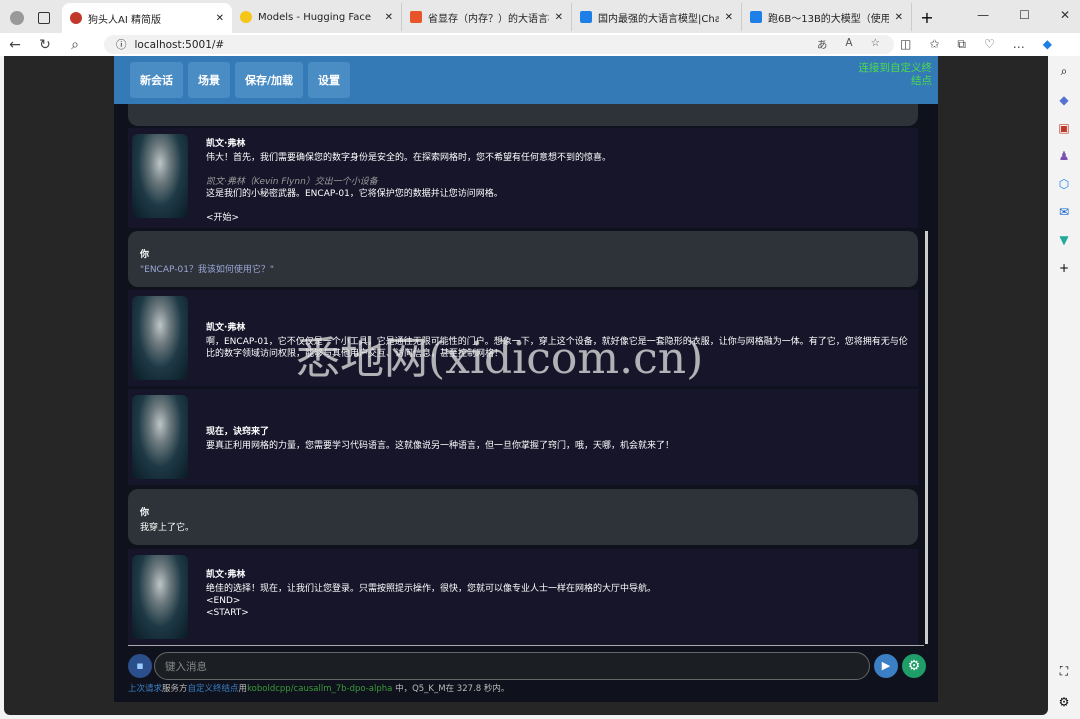 Image resolution: width=1080 pixels, height=719 pixels. I want to click on message-text: <开始>, so click(223, 218).